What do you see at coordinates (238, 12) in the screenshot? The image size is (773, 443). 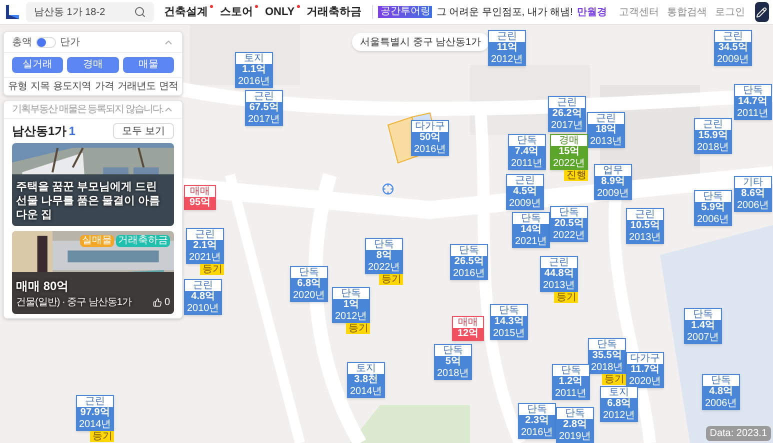 I see `nav-link: 스토어` at bounding box center [238, 12].